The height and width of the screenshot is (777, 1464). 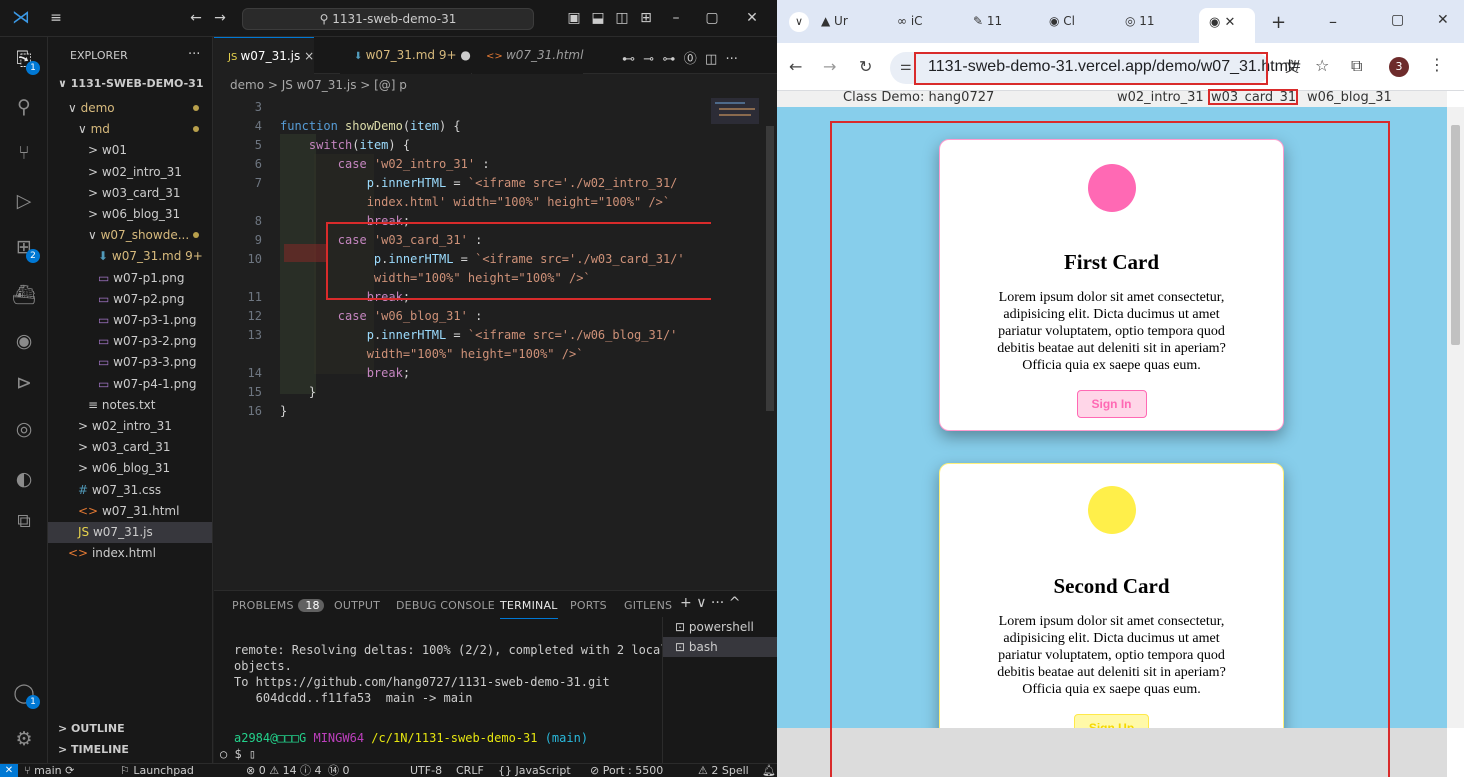 What do you see at coordinates (130, 490) in the screenshot?
I see `tree-item: # w07_31.css` at bounding box center [130, 490].